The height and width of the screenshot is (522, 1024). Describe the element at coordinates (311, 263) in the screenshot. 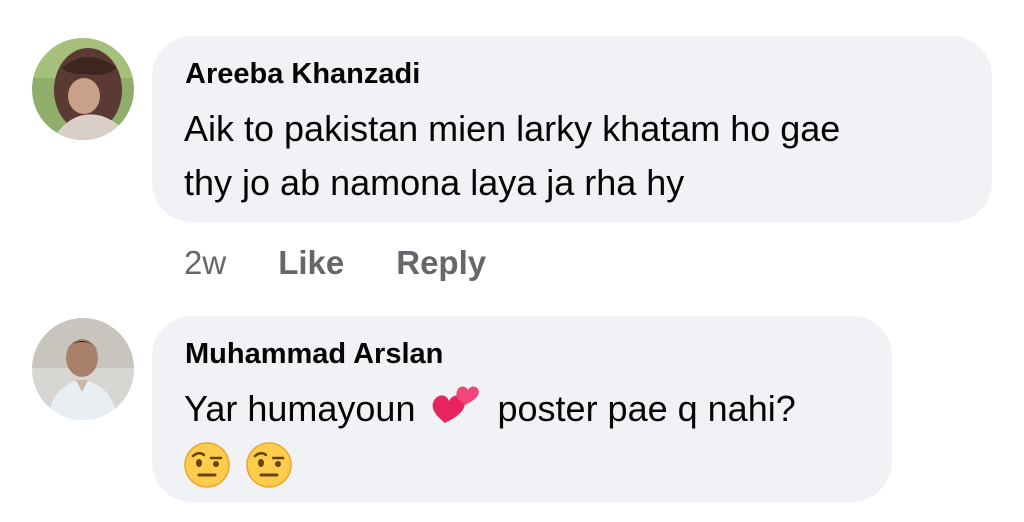

I see `like-button: Like` at that location.